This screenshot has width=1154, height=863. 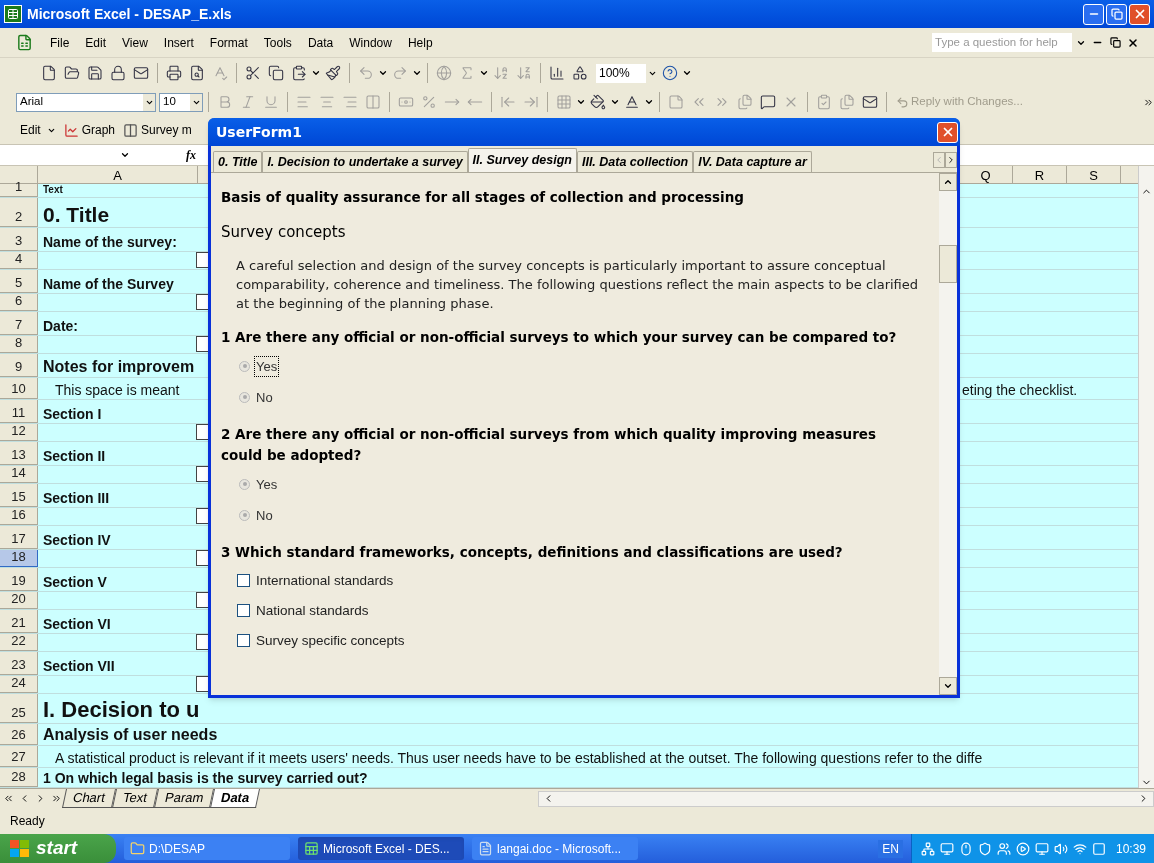 I want to click on computer-icon, so click(x=1041, y=848).